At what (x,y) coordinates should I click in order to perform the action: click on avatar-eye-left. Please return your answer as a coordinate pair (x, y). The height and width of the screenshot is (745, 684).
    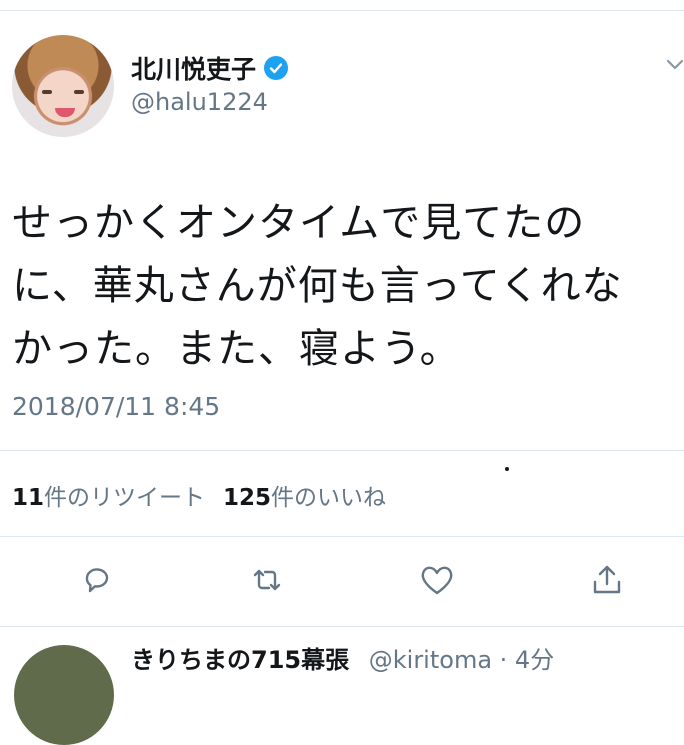
    Looking at the image, I should click on (47, 92).